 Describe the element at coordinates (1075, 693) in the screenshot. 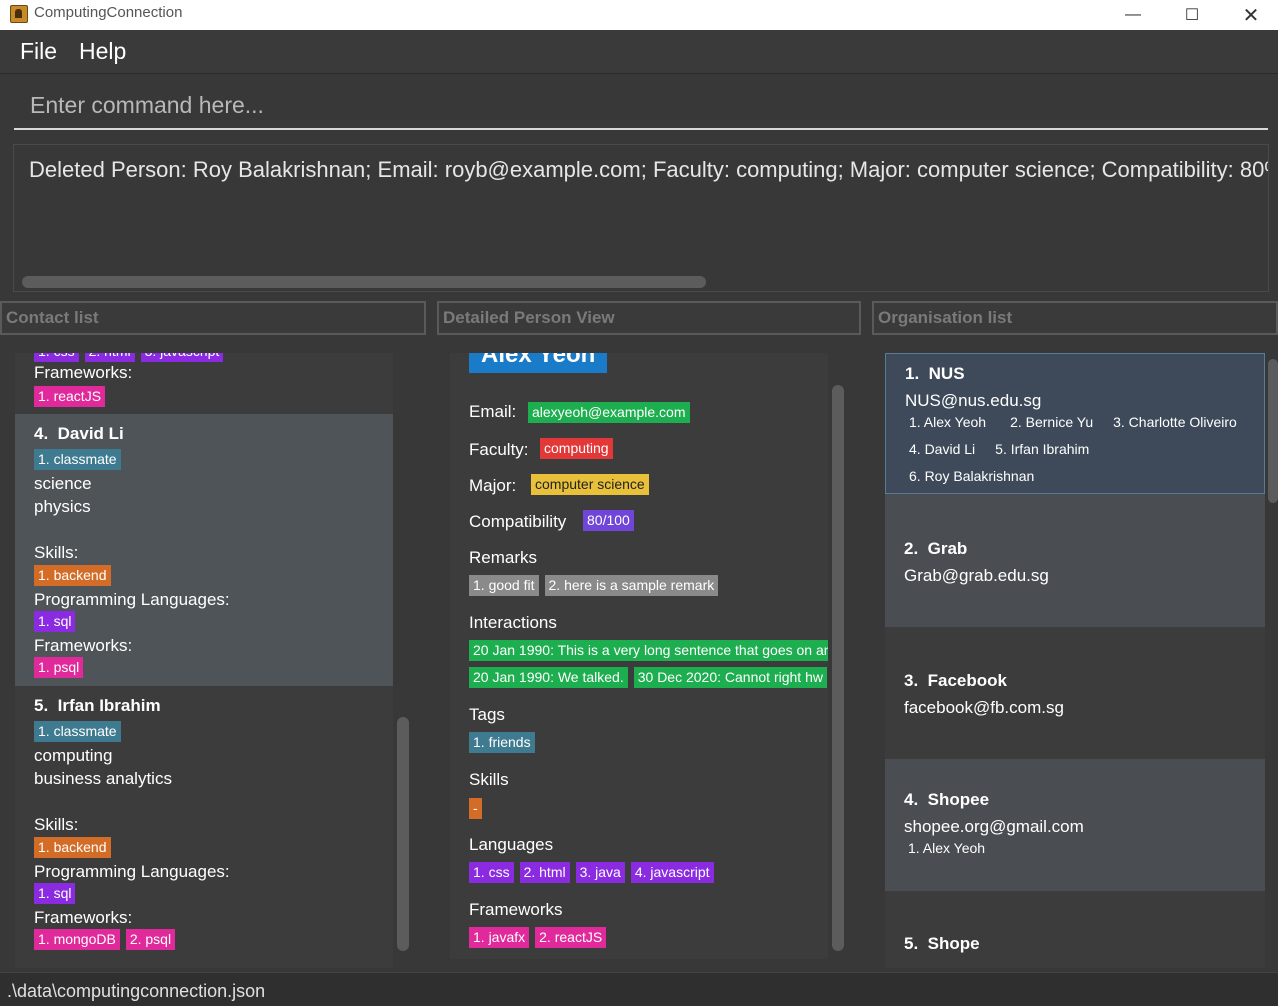

I see `org-card: 3. Facebook facebook@fb.com.sg` at that location.